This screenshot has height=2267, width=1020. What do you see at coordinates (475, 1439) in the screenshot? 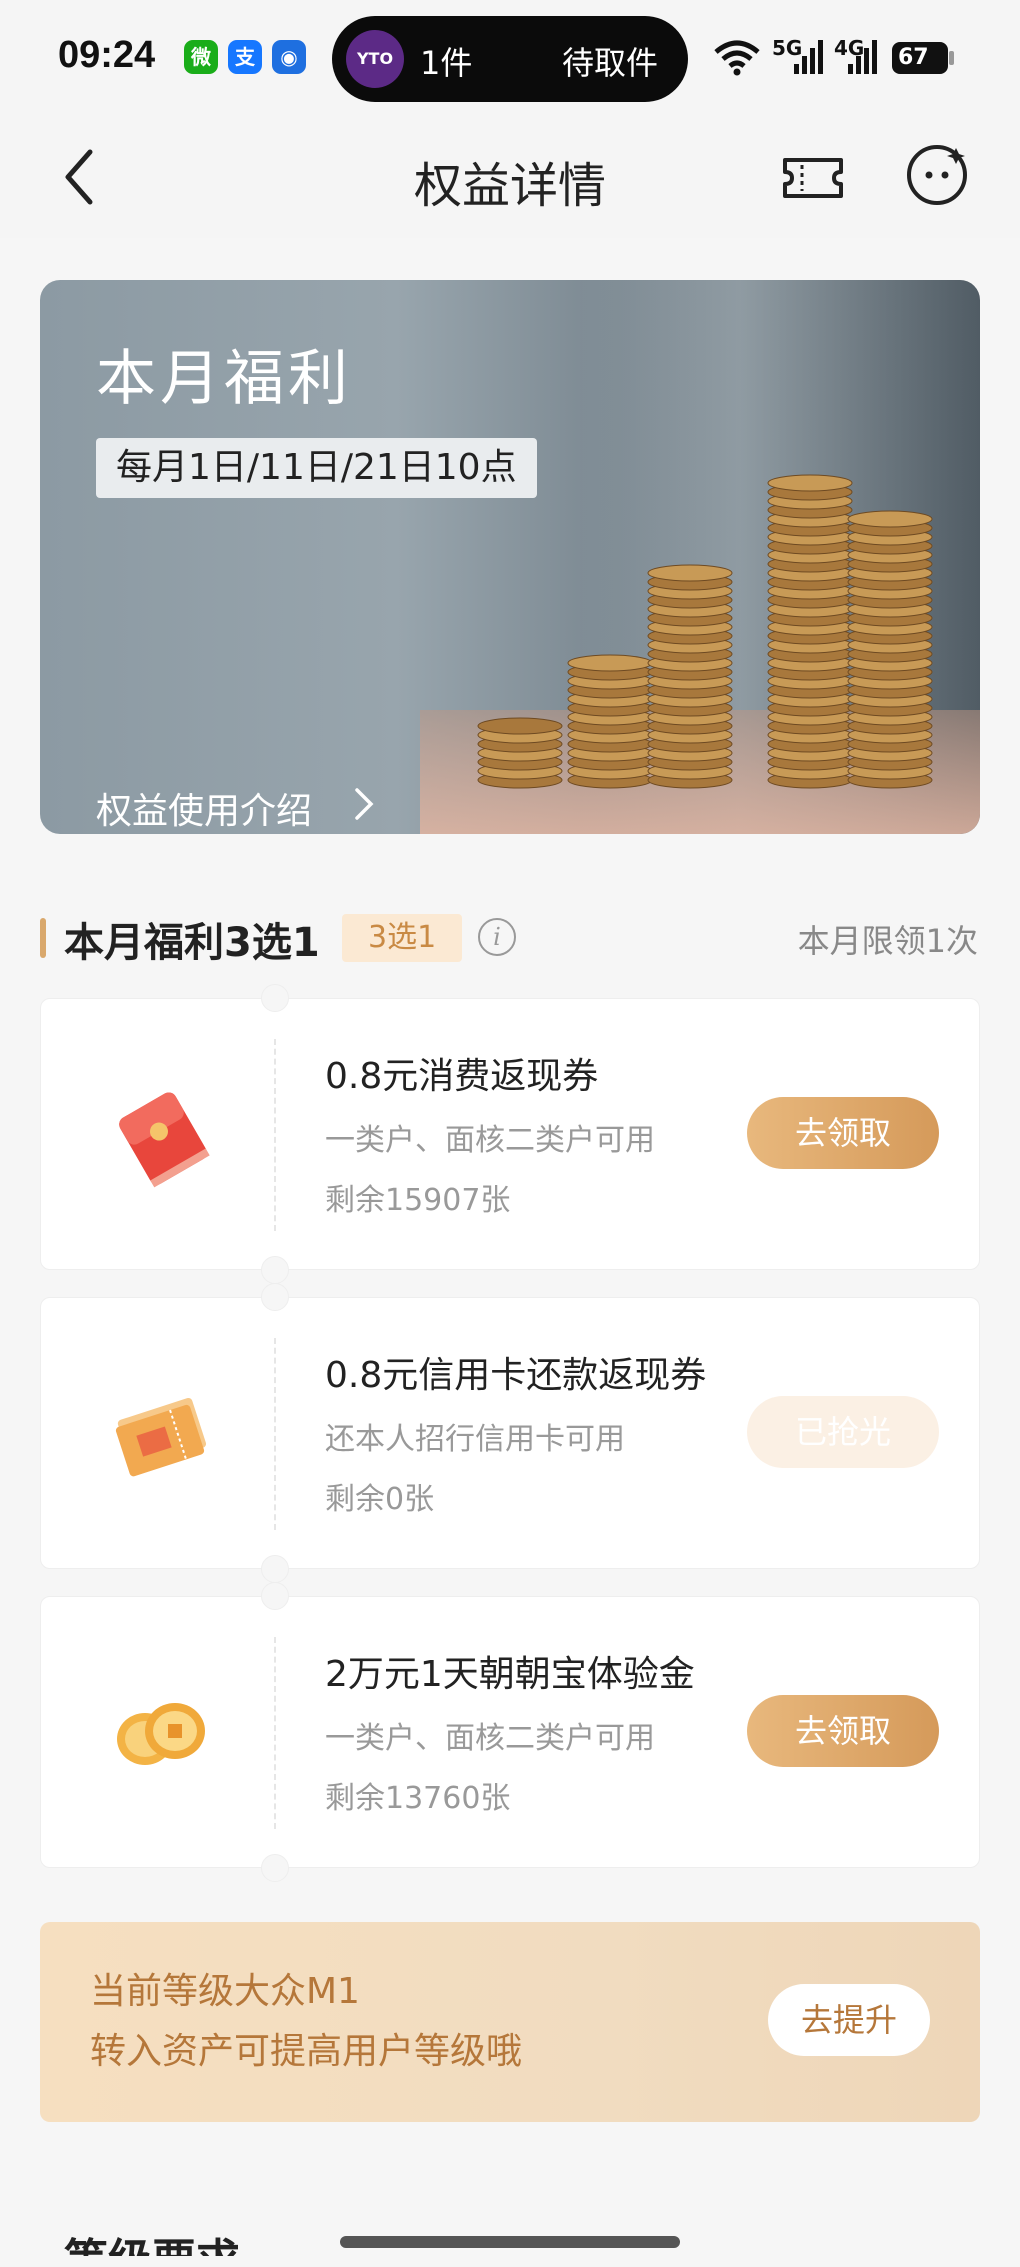
I see `coupon-desc: 还本人招行信用卡可用` at bounding box center [475, 1439].